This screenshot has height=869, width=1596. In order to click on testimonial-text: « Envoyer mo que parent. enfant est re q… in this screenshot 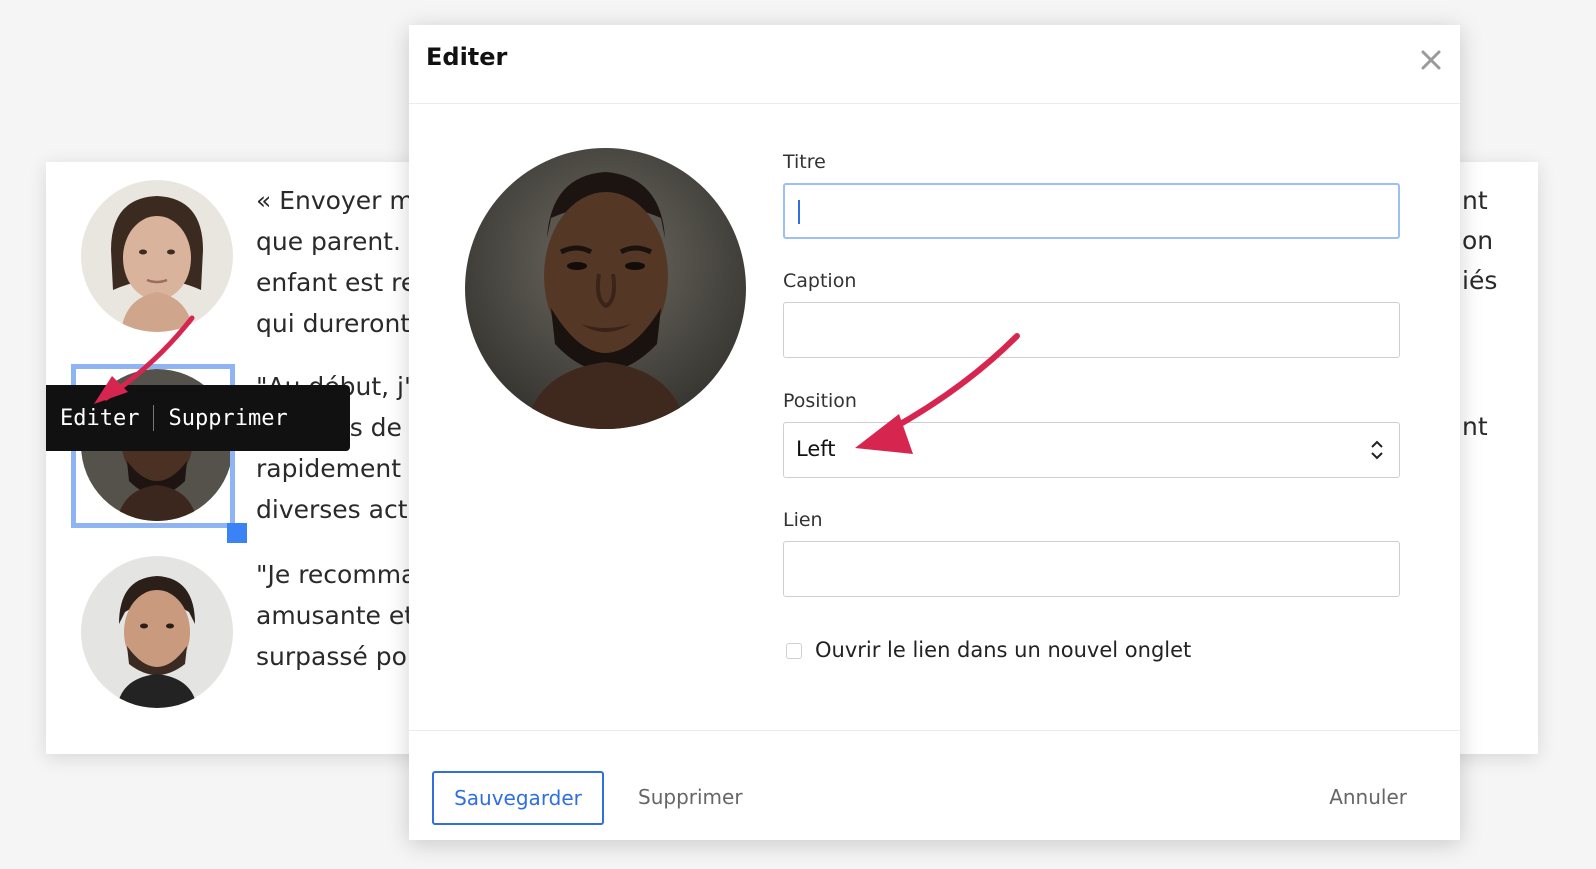, I will do `click(343, 262)`.